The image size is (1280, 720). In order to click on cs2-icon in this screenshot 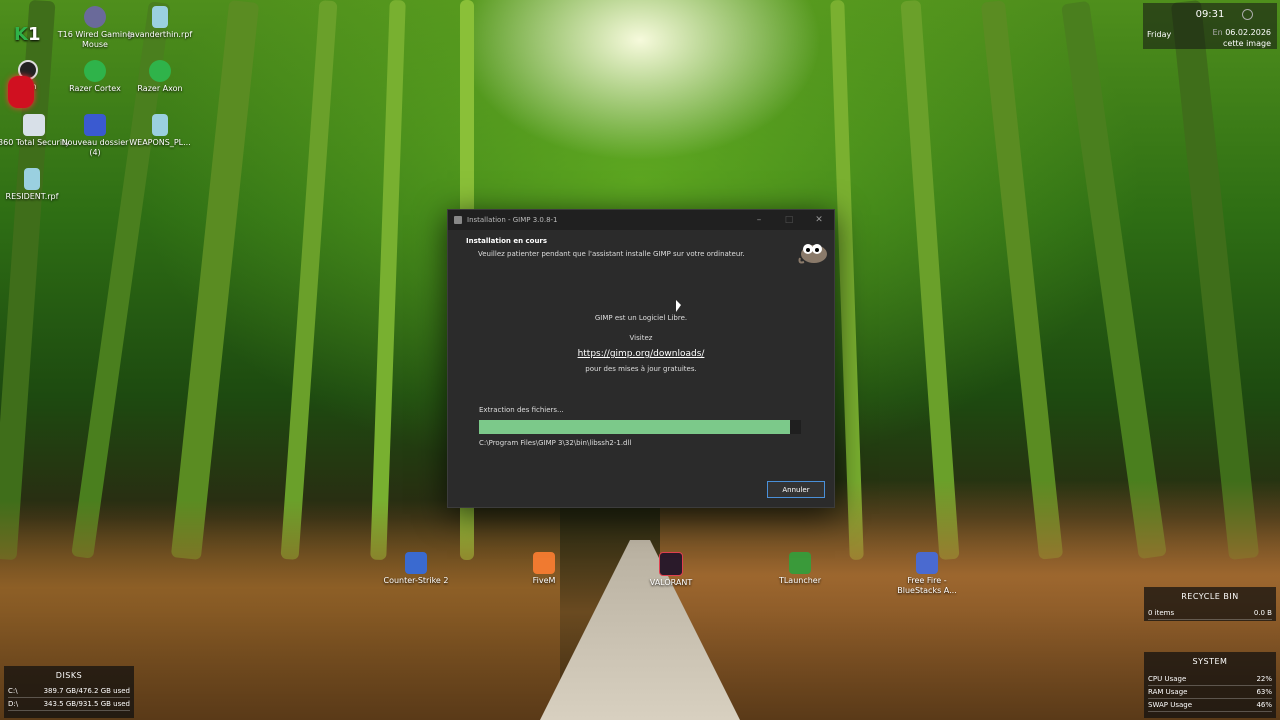, I will do `click(416, 563)`.